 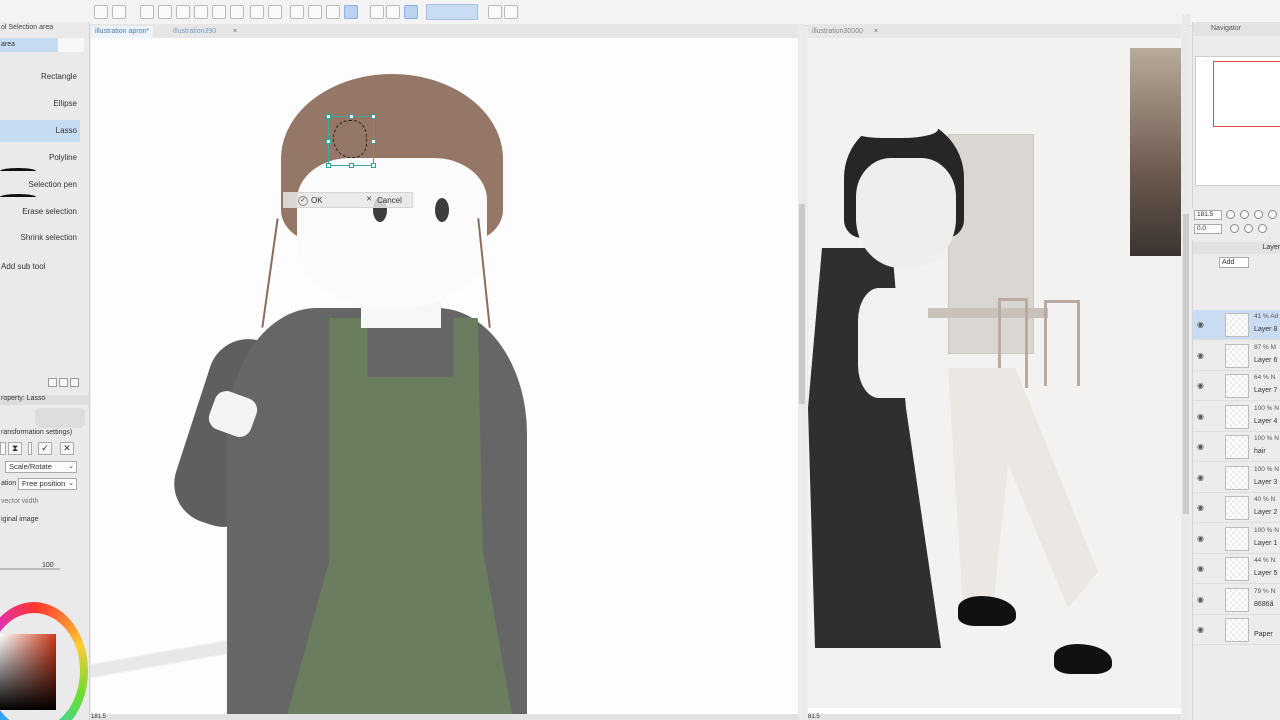 What do you see at coordinates (122, 32) in the screenshot?
I see `tab-illustration-apron: illustration apron*` at bounding box center [122, 32].